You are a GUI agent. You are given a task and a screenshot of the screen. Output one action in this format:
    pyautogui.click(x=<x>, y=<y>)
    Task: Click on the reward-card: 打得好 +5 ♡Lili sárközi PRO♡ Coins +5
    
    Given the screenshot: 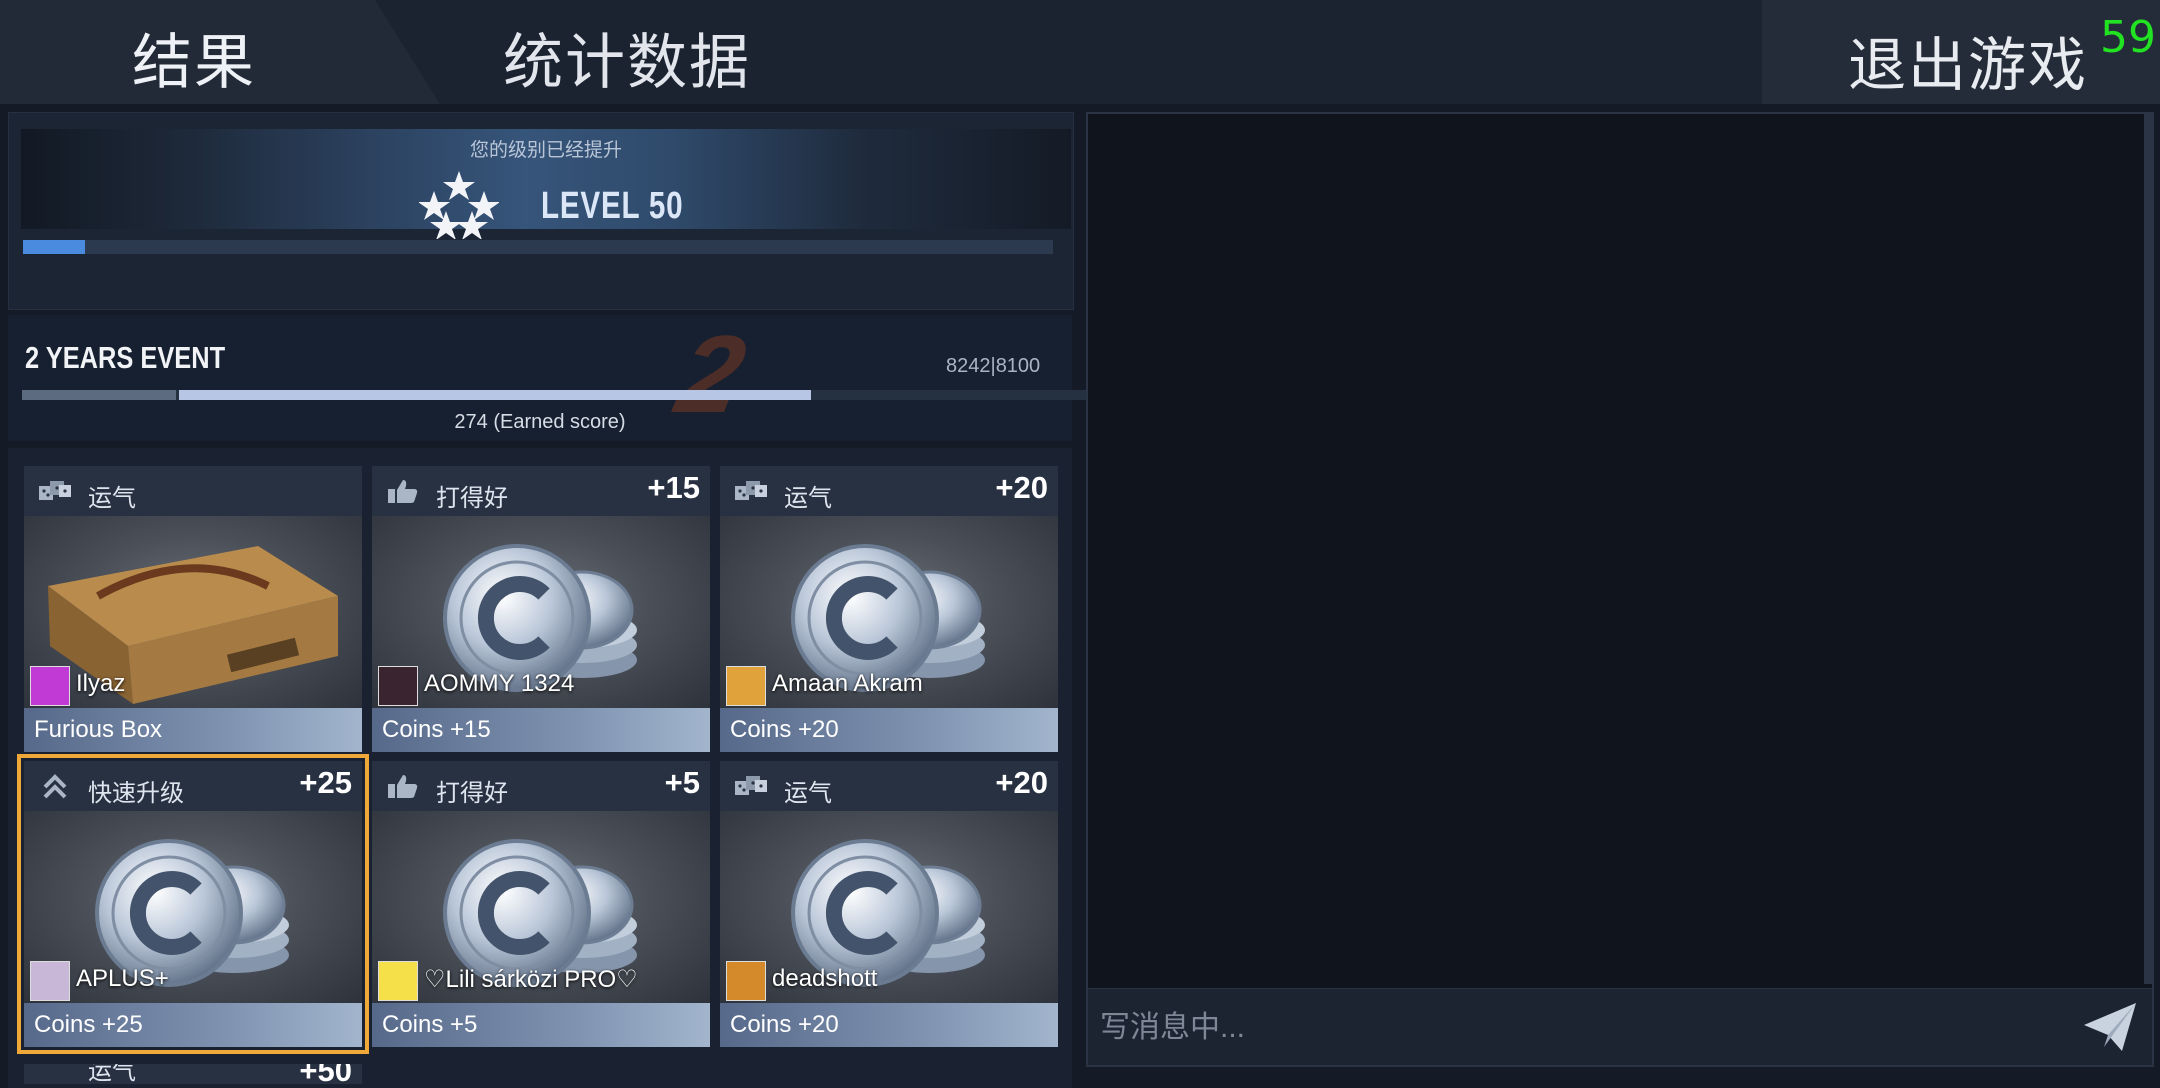 What is the action you would take?
    pyautogui.click(x=541, y=904)
    